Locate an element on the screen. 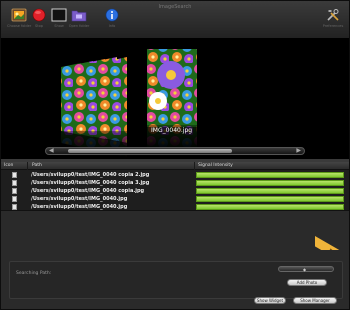 Image resolution: width=350 pixels, height=310 pixels. search-progress-indicator: ◆ is located at coordinates (306, 269).